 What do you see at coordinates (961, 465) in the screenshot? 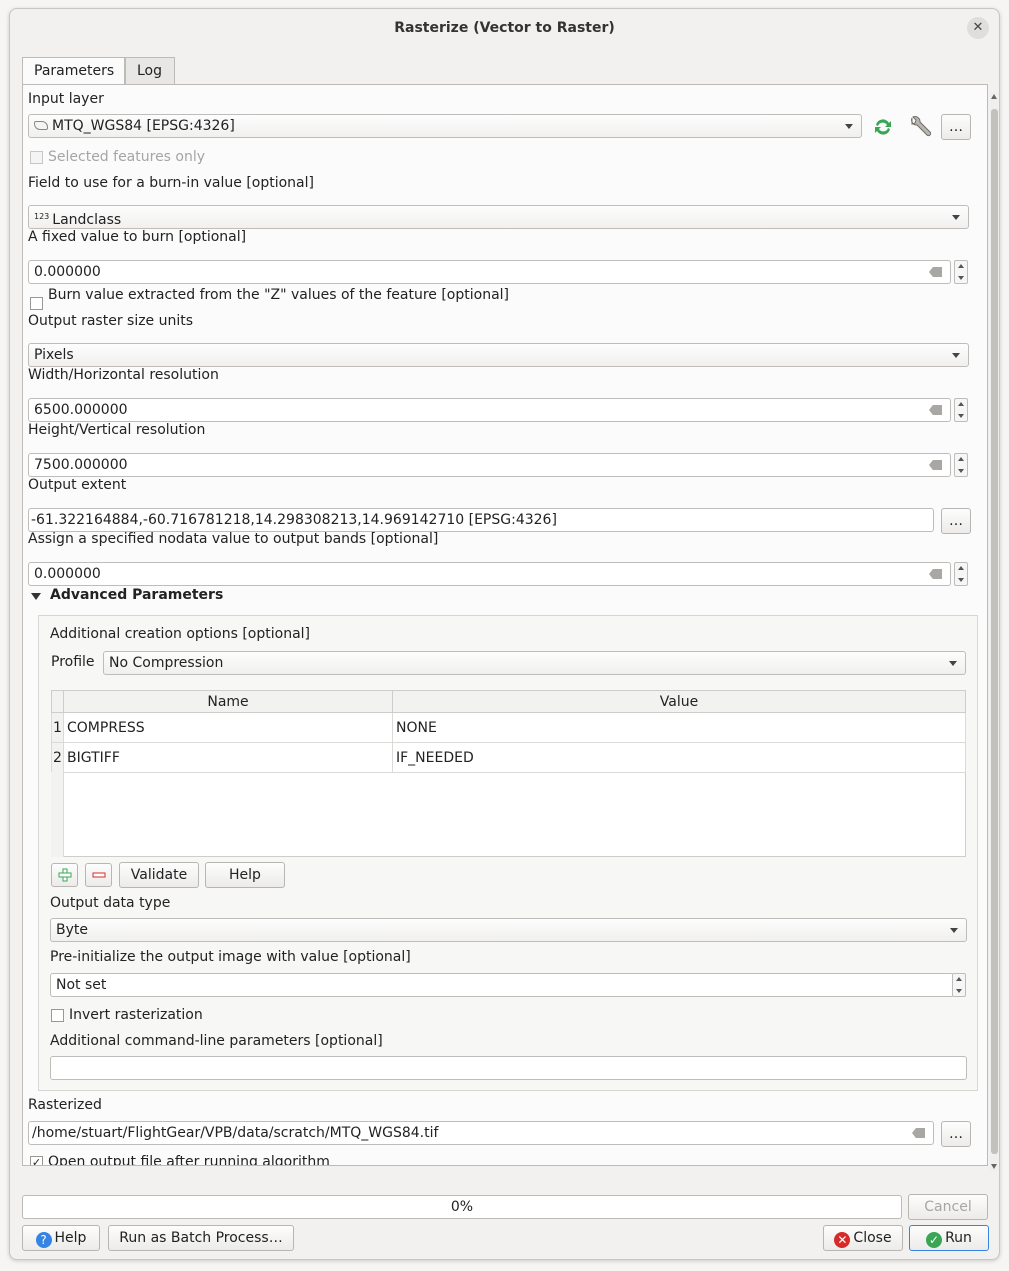
I see `height-spinner` at bounding box center [961, 465].